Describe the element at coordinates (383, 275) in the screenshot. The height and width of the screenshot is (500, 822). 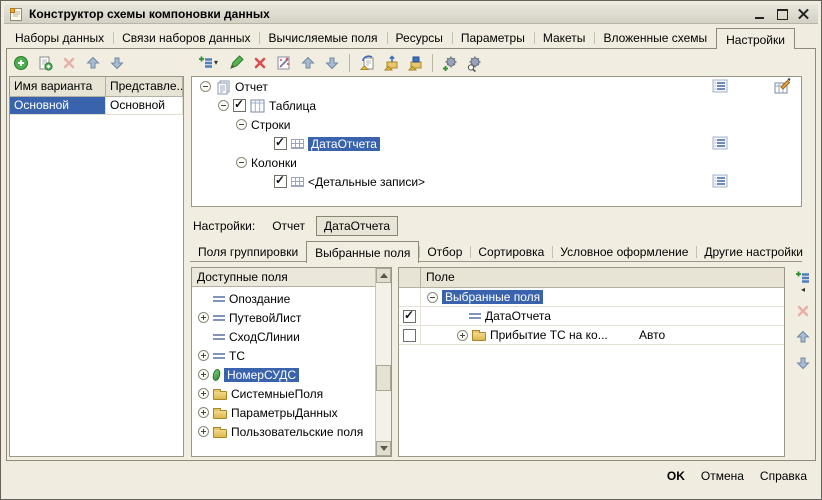
I see `scroll-up-icon` at that location.